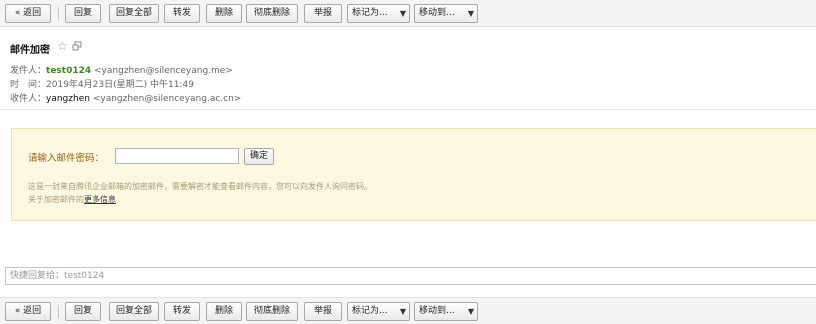  Describe the element at coordinates (28, 99) in the screenshot. I see `to-label: 收件人：` at that location.